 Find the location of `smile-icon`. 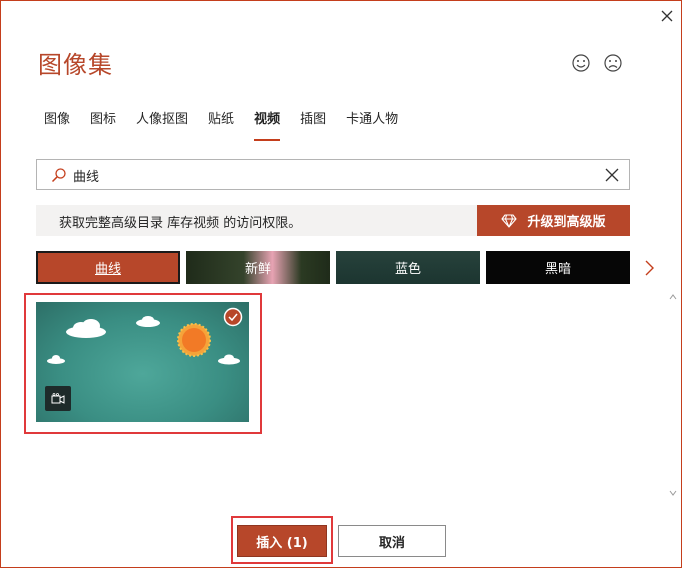

smile-icon is located at coordinates (581, 63).